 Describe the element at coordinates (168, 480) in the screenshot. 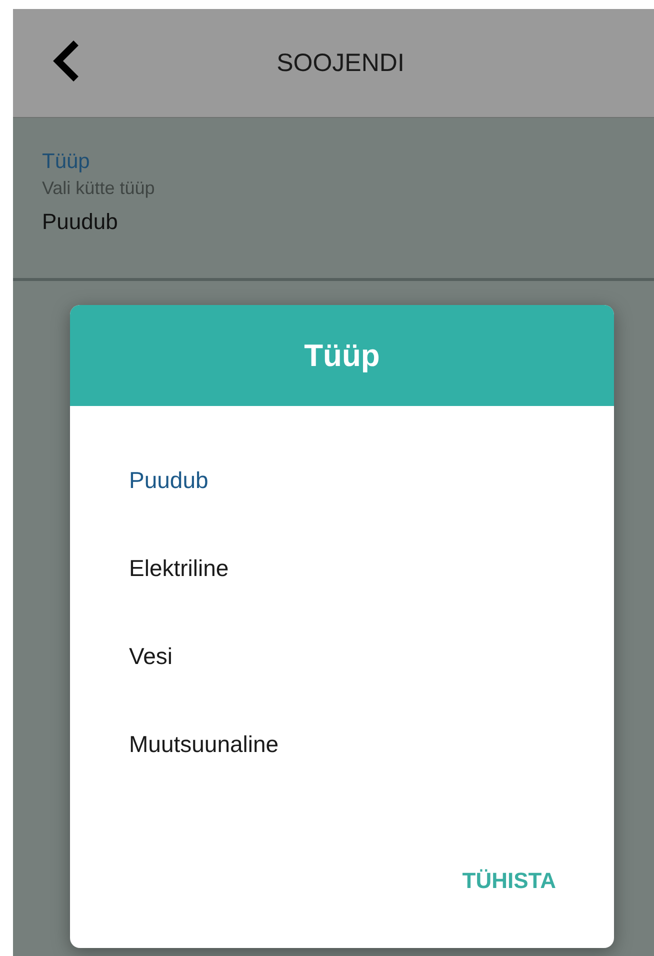

I see `option-item: Puudub` at that location.